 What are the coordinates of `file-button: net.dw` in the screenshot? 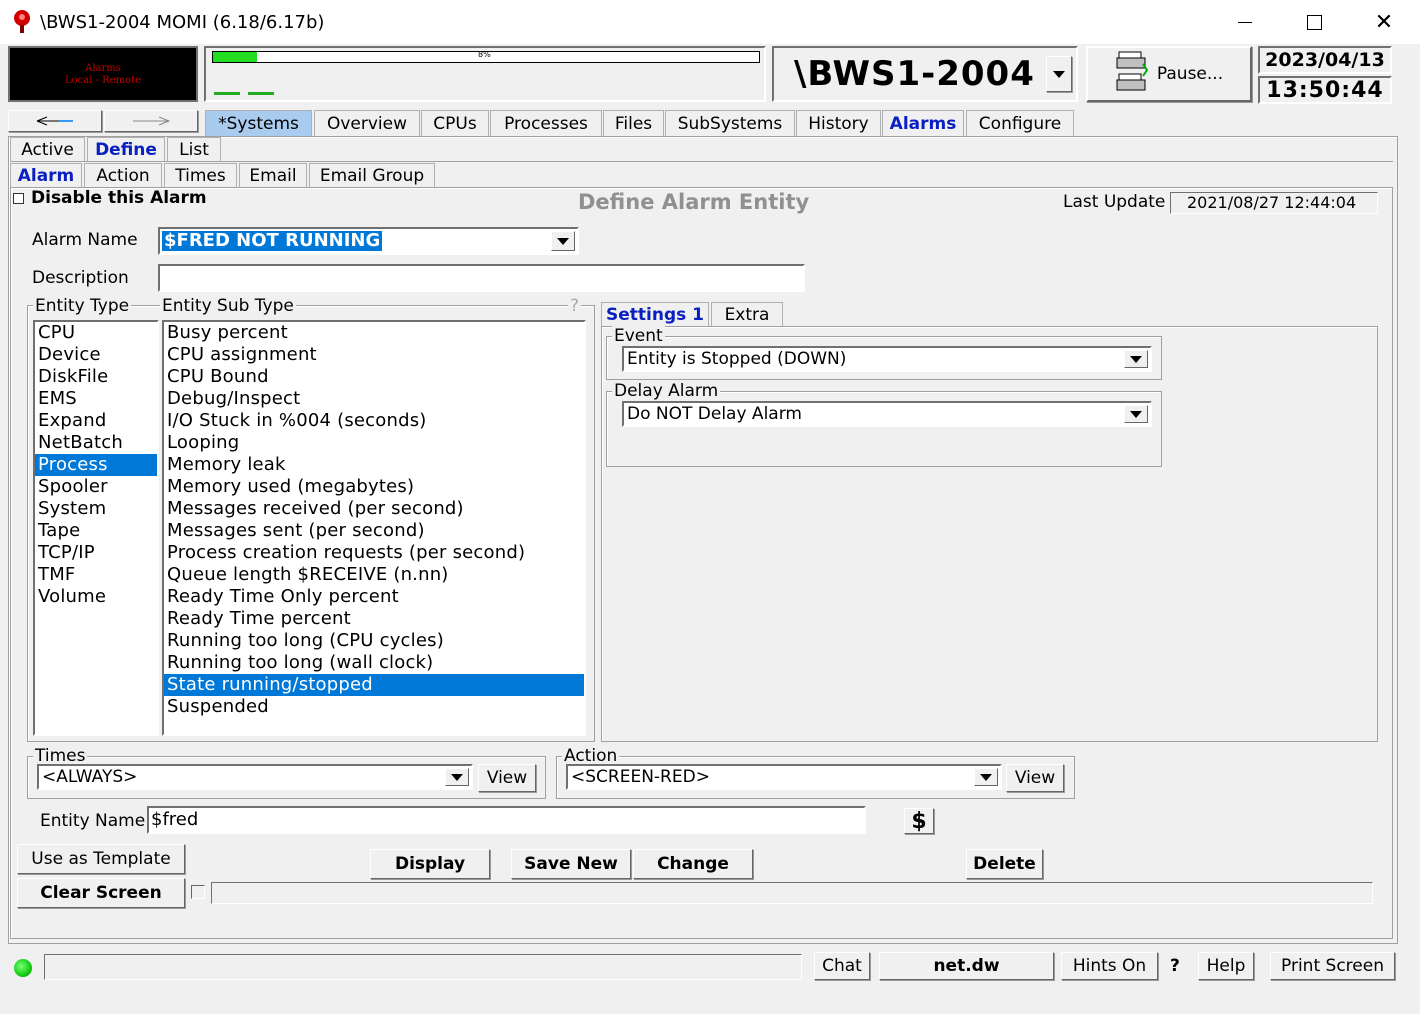 It's located at (966, 966).